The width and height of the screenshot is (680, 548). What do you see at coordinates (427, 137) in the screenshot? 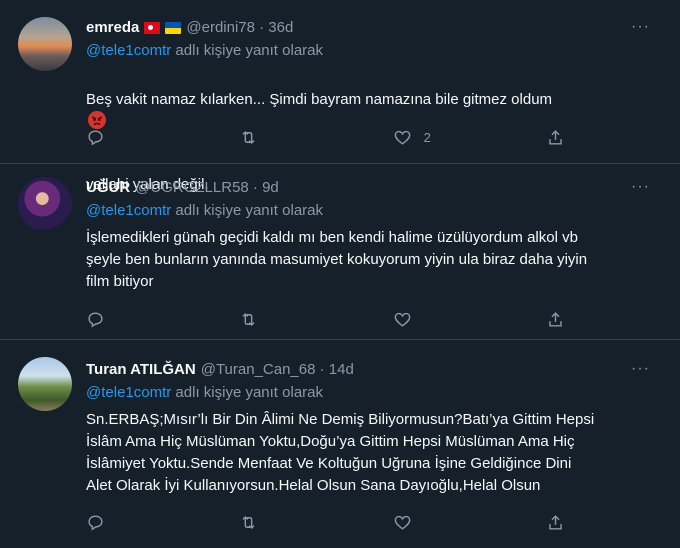
I see `like-count: 2` at bounding box center [427, 137].